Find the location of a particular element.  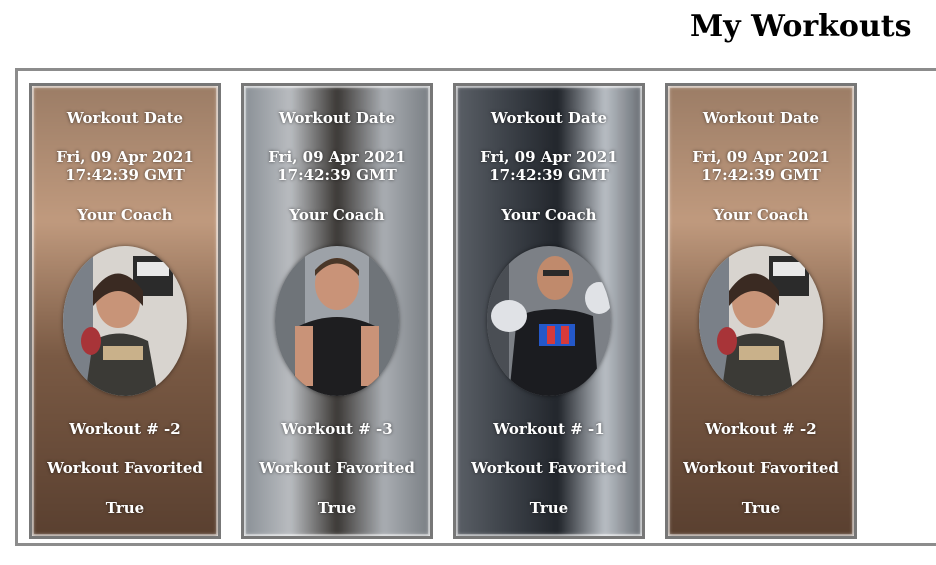

page-title: My Workouts is located at coordinates (801, 26).